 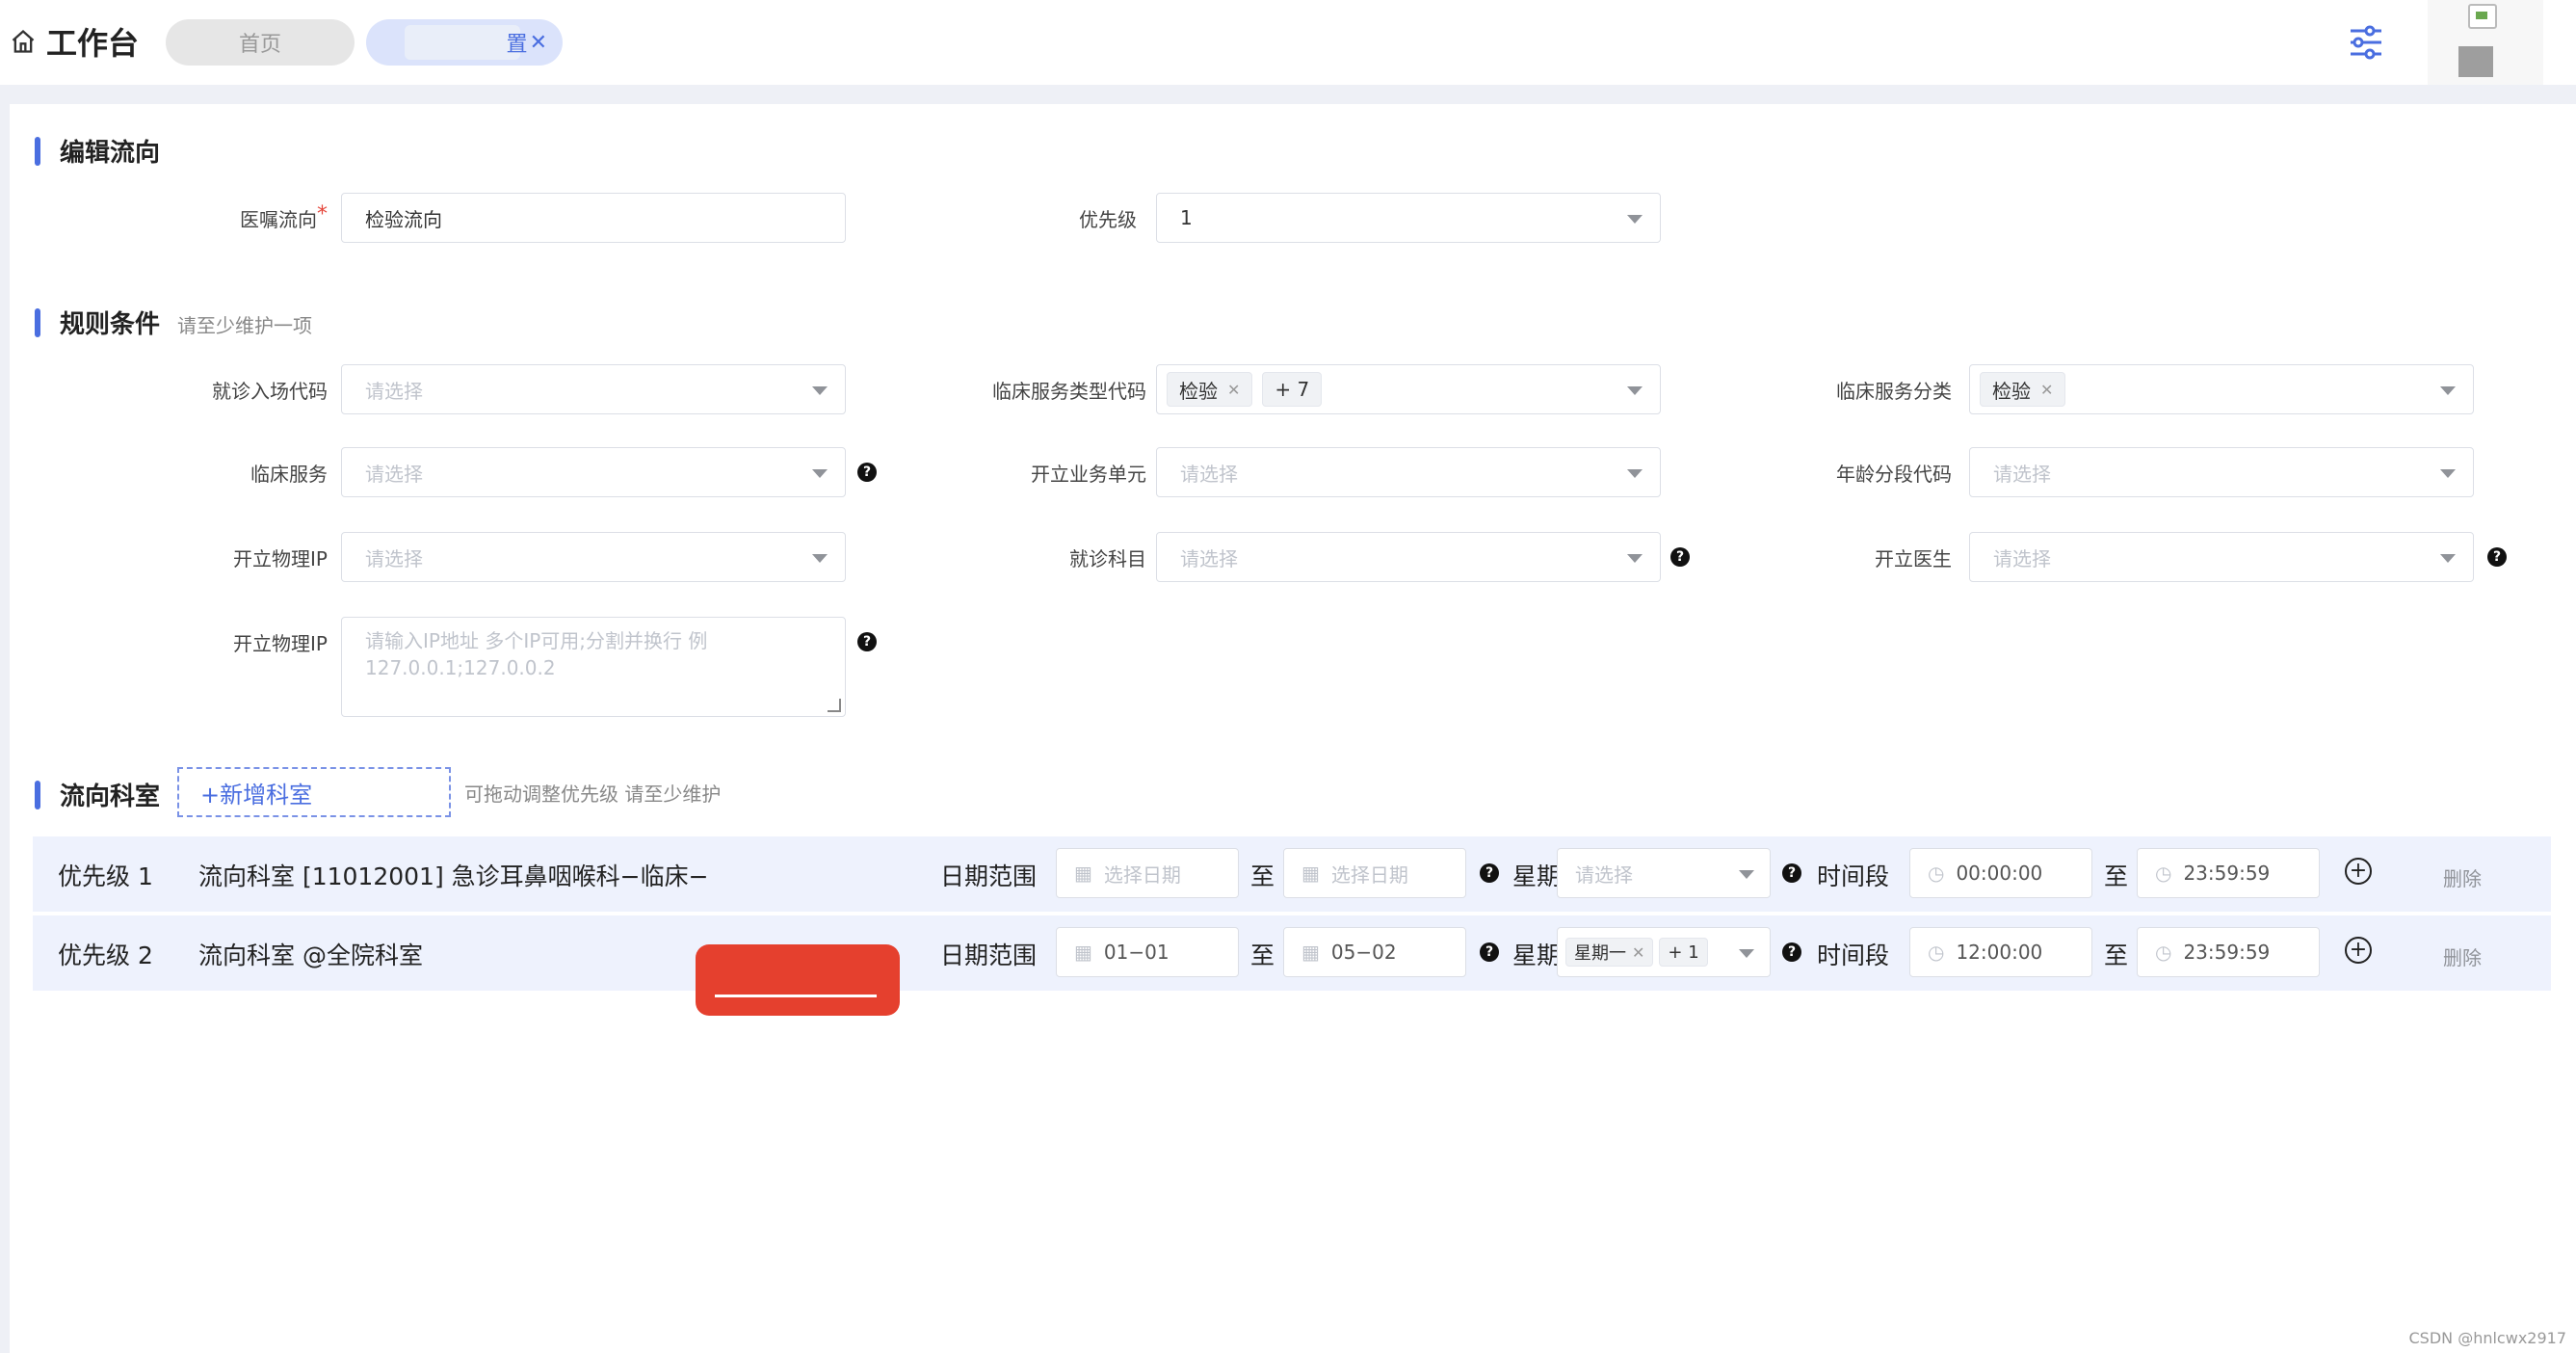 What do you see at coordinates (1069, 391) in the screenshot?
I see `service-type-code-label: 临床服务类型代码` at bounding box center [1069, 391].